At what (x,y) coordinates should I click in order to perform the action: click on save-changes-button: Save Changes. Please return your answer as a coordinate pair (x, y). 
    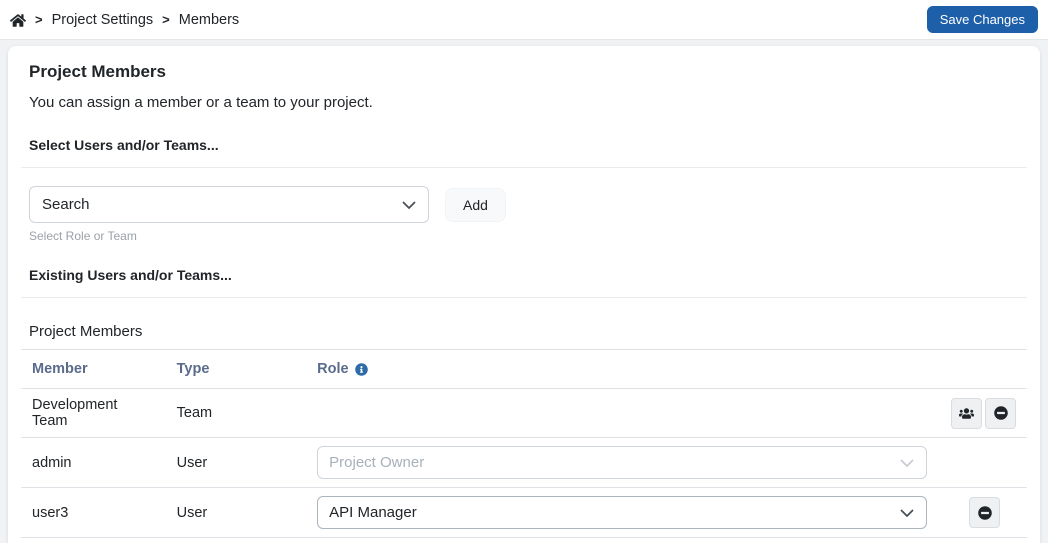
    Looking at the image, I should click on (982, 19).